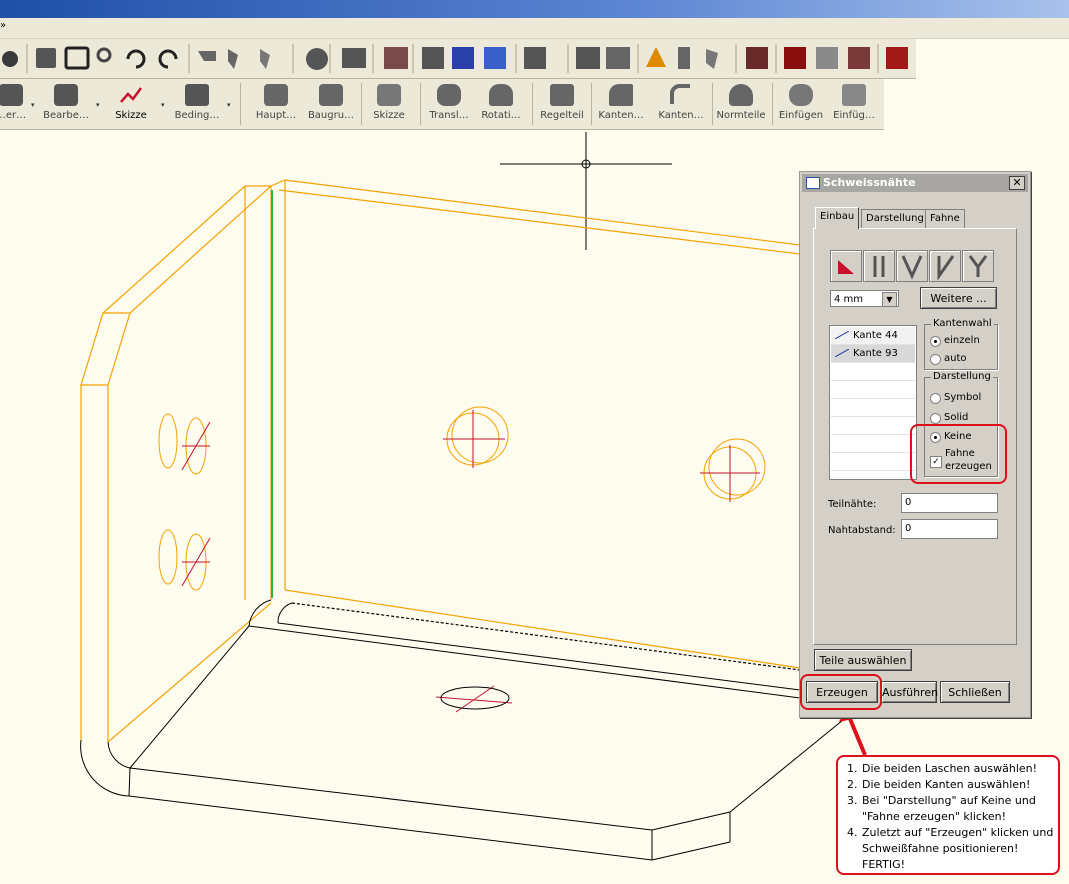  What do you see at coordinates (680, 94) in the screenshot?
I see `edge-chamfer-icon` at bounding box center [680, 94].